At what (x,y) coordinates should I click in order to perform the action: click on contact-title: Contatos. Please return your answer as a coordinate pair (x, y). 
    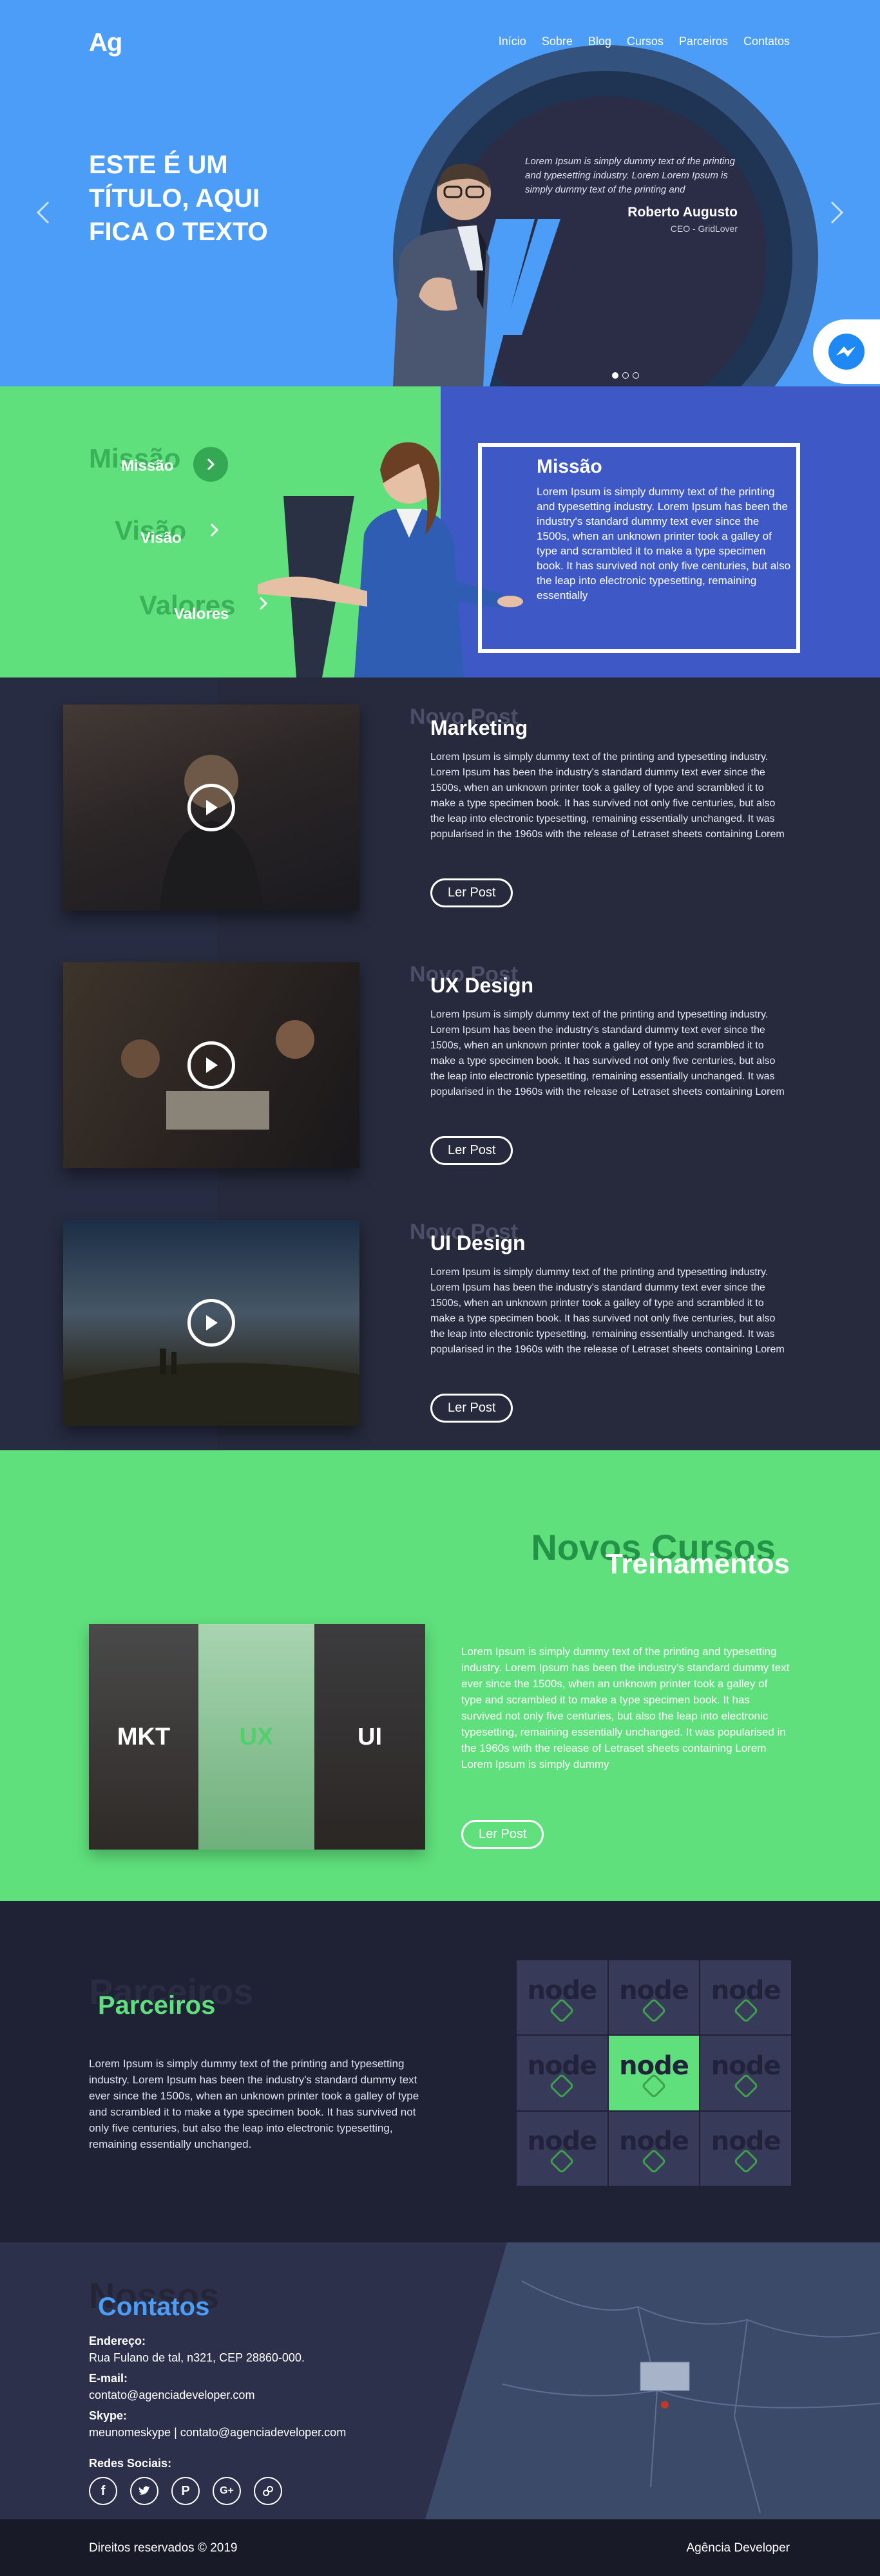
    Looking at the image, I should click on (154, 2307).